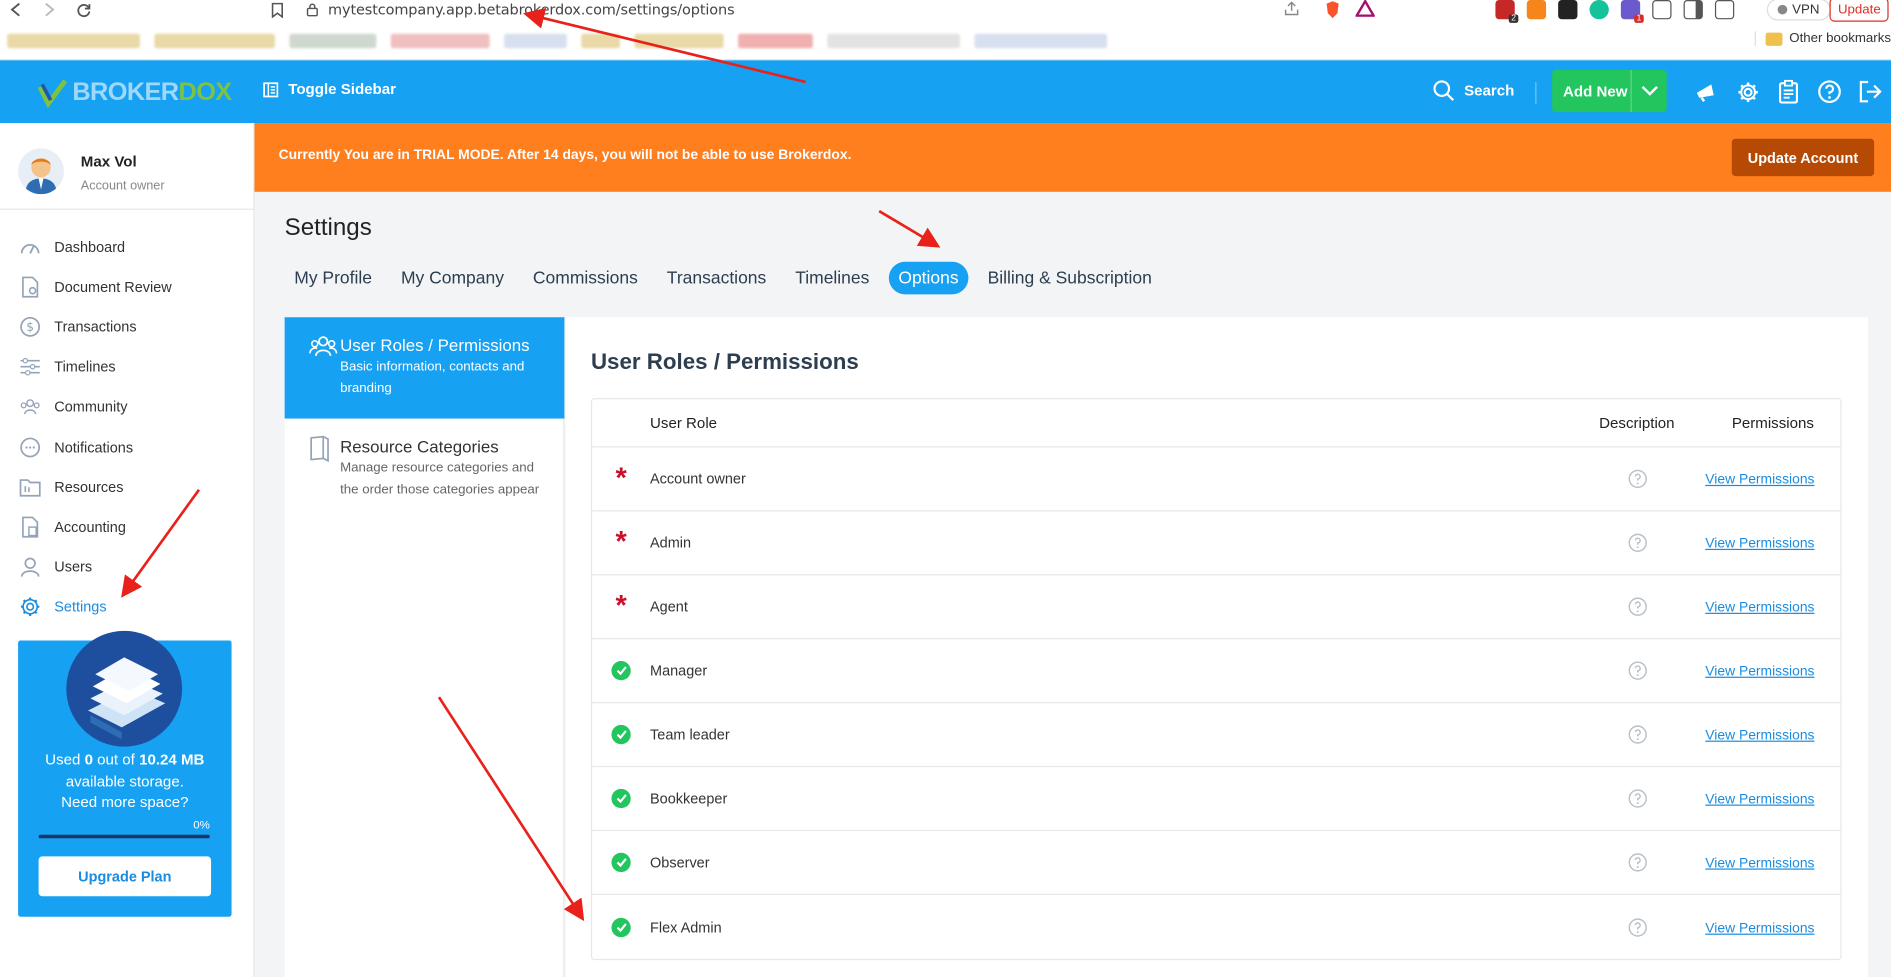 Image resolution: width=1891 pixels, height=977 pixels. What do you see at coordinates (1507, 11) in the screenshot?
I see `extension-icon: 2` at bounding box center [1507, 11].